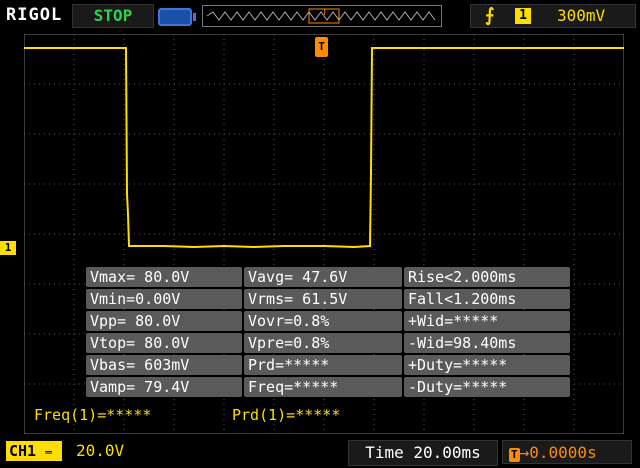  What do you see at coordinates (93, 415) in the screenshot?
I see `frequency-counter: Freq(1)=*****` at bounding box center [93, 415].